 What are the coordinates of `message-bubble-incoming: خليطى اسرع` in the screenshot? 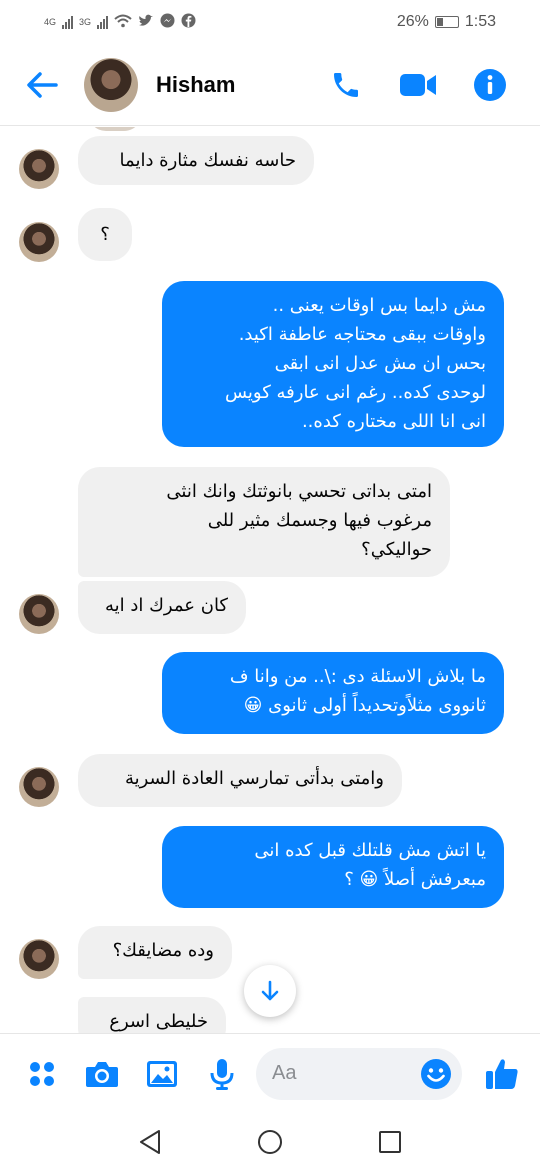 It's located at (152, 1015).